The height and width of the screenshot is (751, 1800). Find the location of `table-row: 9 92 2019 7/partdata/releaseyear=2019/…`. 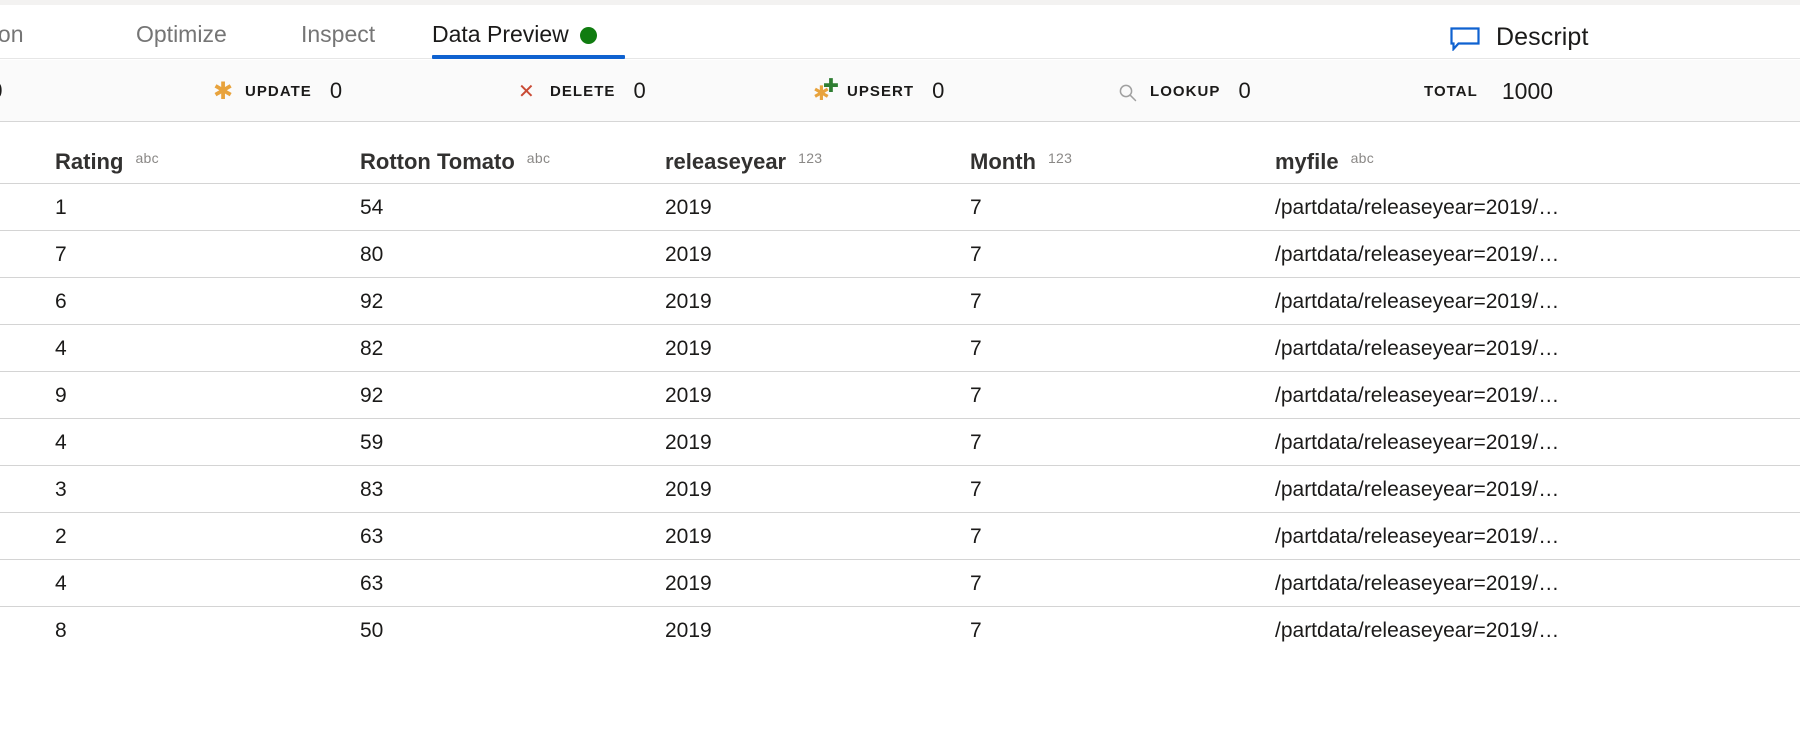

table-row: 9 92 2019 7/partdata/releaseyear=2019/… is located at coordinates (900, 394).